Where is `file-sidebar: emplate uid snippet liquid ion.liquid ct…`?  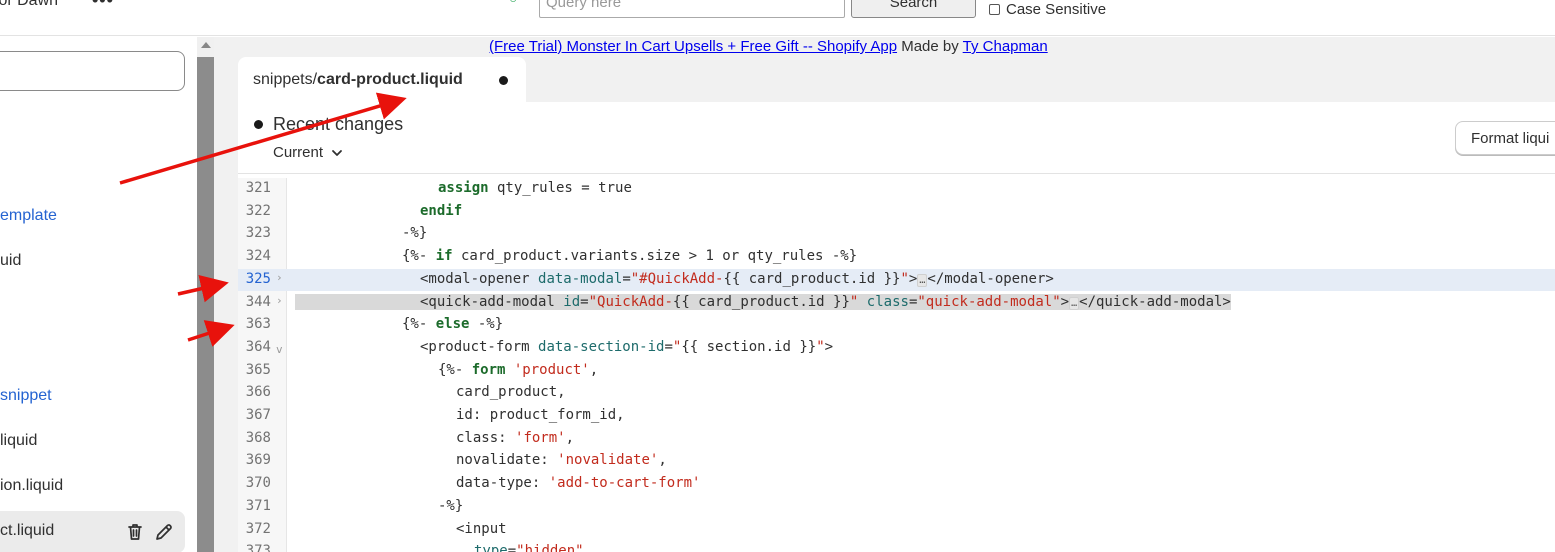 file-sidebar: emplate uid snippet liquid ion.liquid ct… is located at coordinates (98, 294).